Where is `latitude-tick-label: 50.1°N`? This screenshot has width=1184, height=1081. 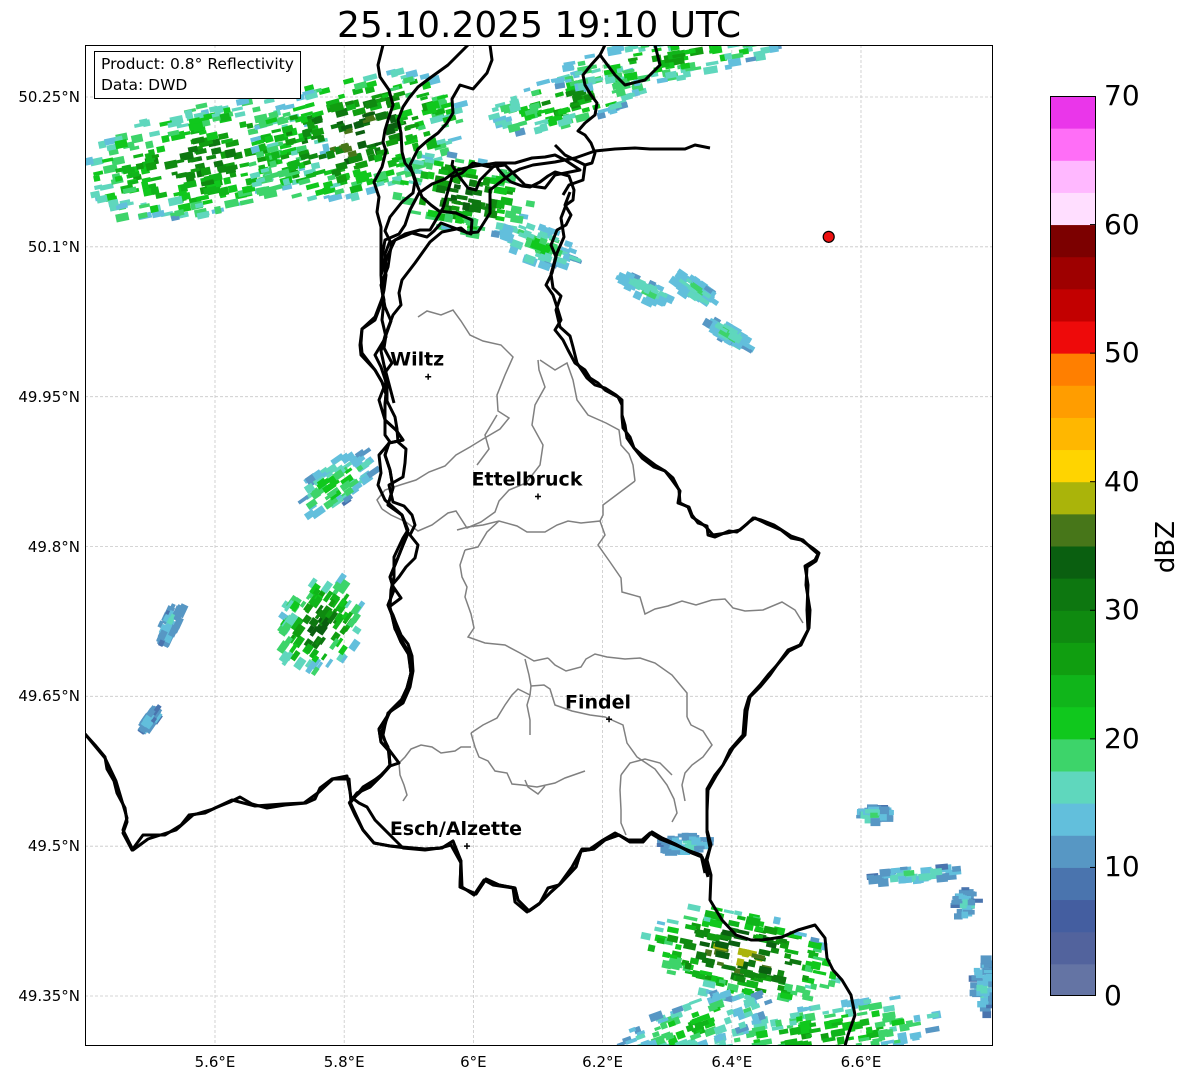
latitude-tick-label: 50.1°N is located at coordinates (53, 246).